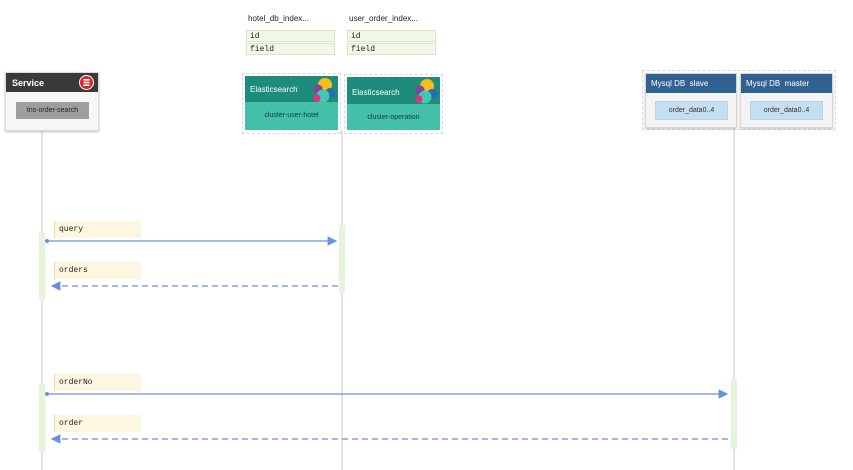 Image resolution: width=853 pixels, height=470 pixels. I want to click on elasticsearch-operation: Elasticsearch cluster-operation, so click(393, 104).